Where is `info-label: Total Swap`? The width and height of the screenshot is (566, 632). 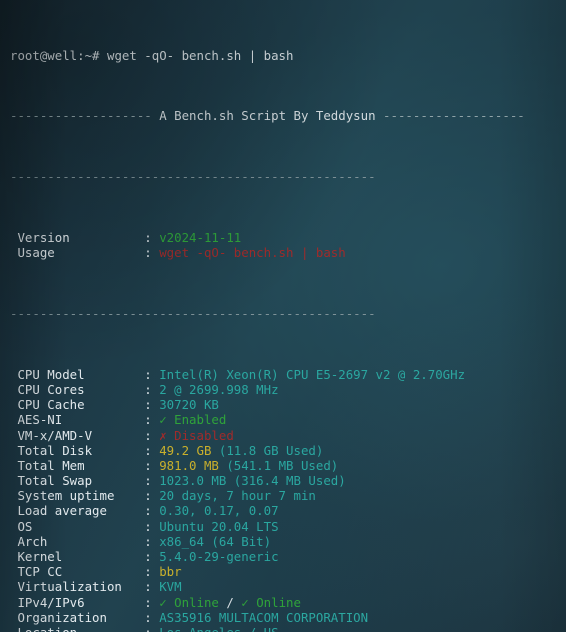
info-label: Total Swap is located at coordinates (77, 481).